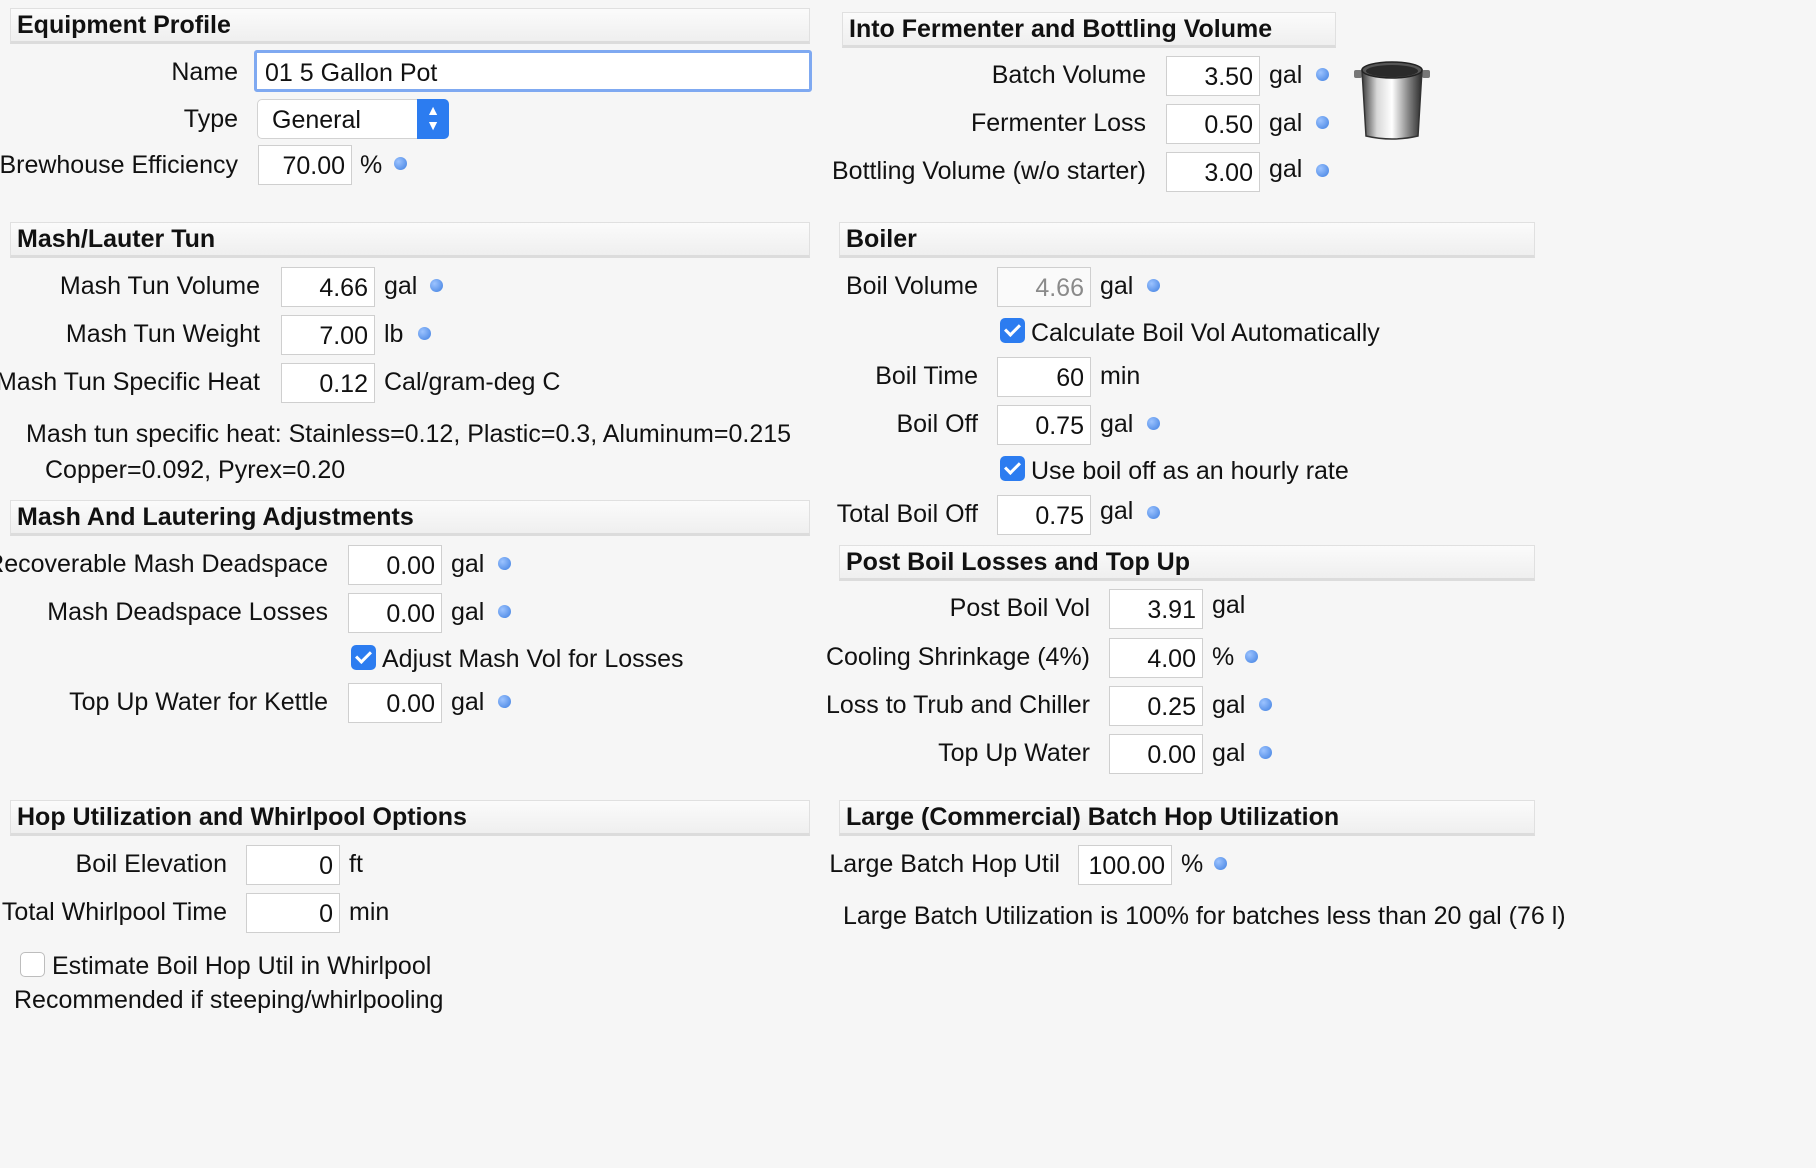 The height and width of the screenshot is (1168, 1816). Describe the element at coordinates (395, 565) in the screenshot. I see `recoverable-deadspace-field: 0.00` at that location.